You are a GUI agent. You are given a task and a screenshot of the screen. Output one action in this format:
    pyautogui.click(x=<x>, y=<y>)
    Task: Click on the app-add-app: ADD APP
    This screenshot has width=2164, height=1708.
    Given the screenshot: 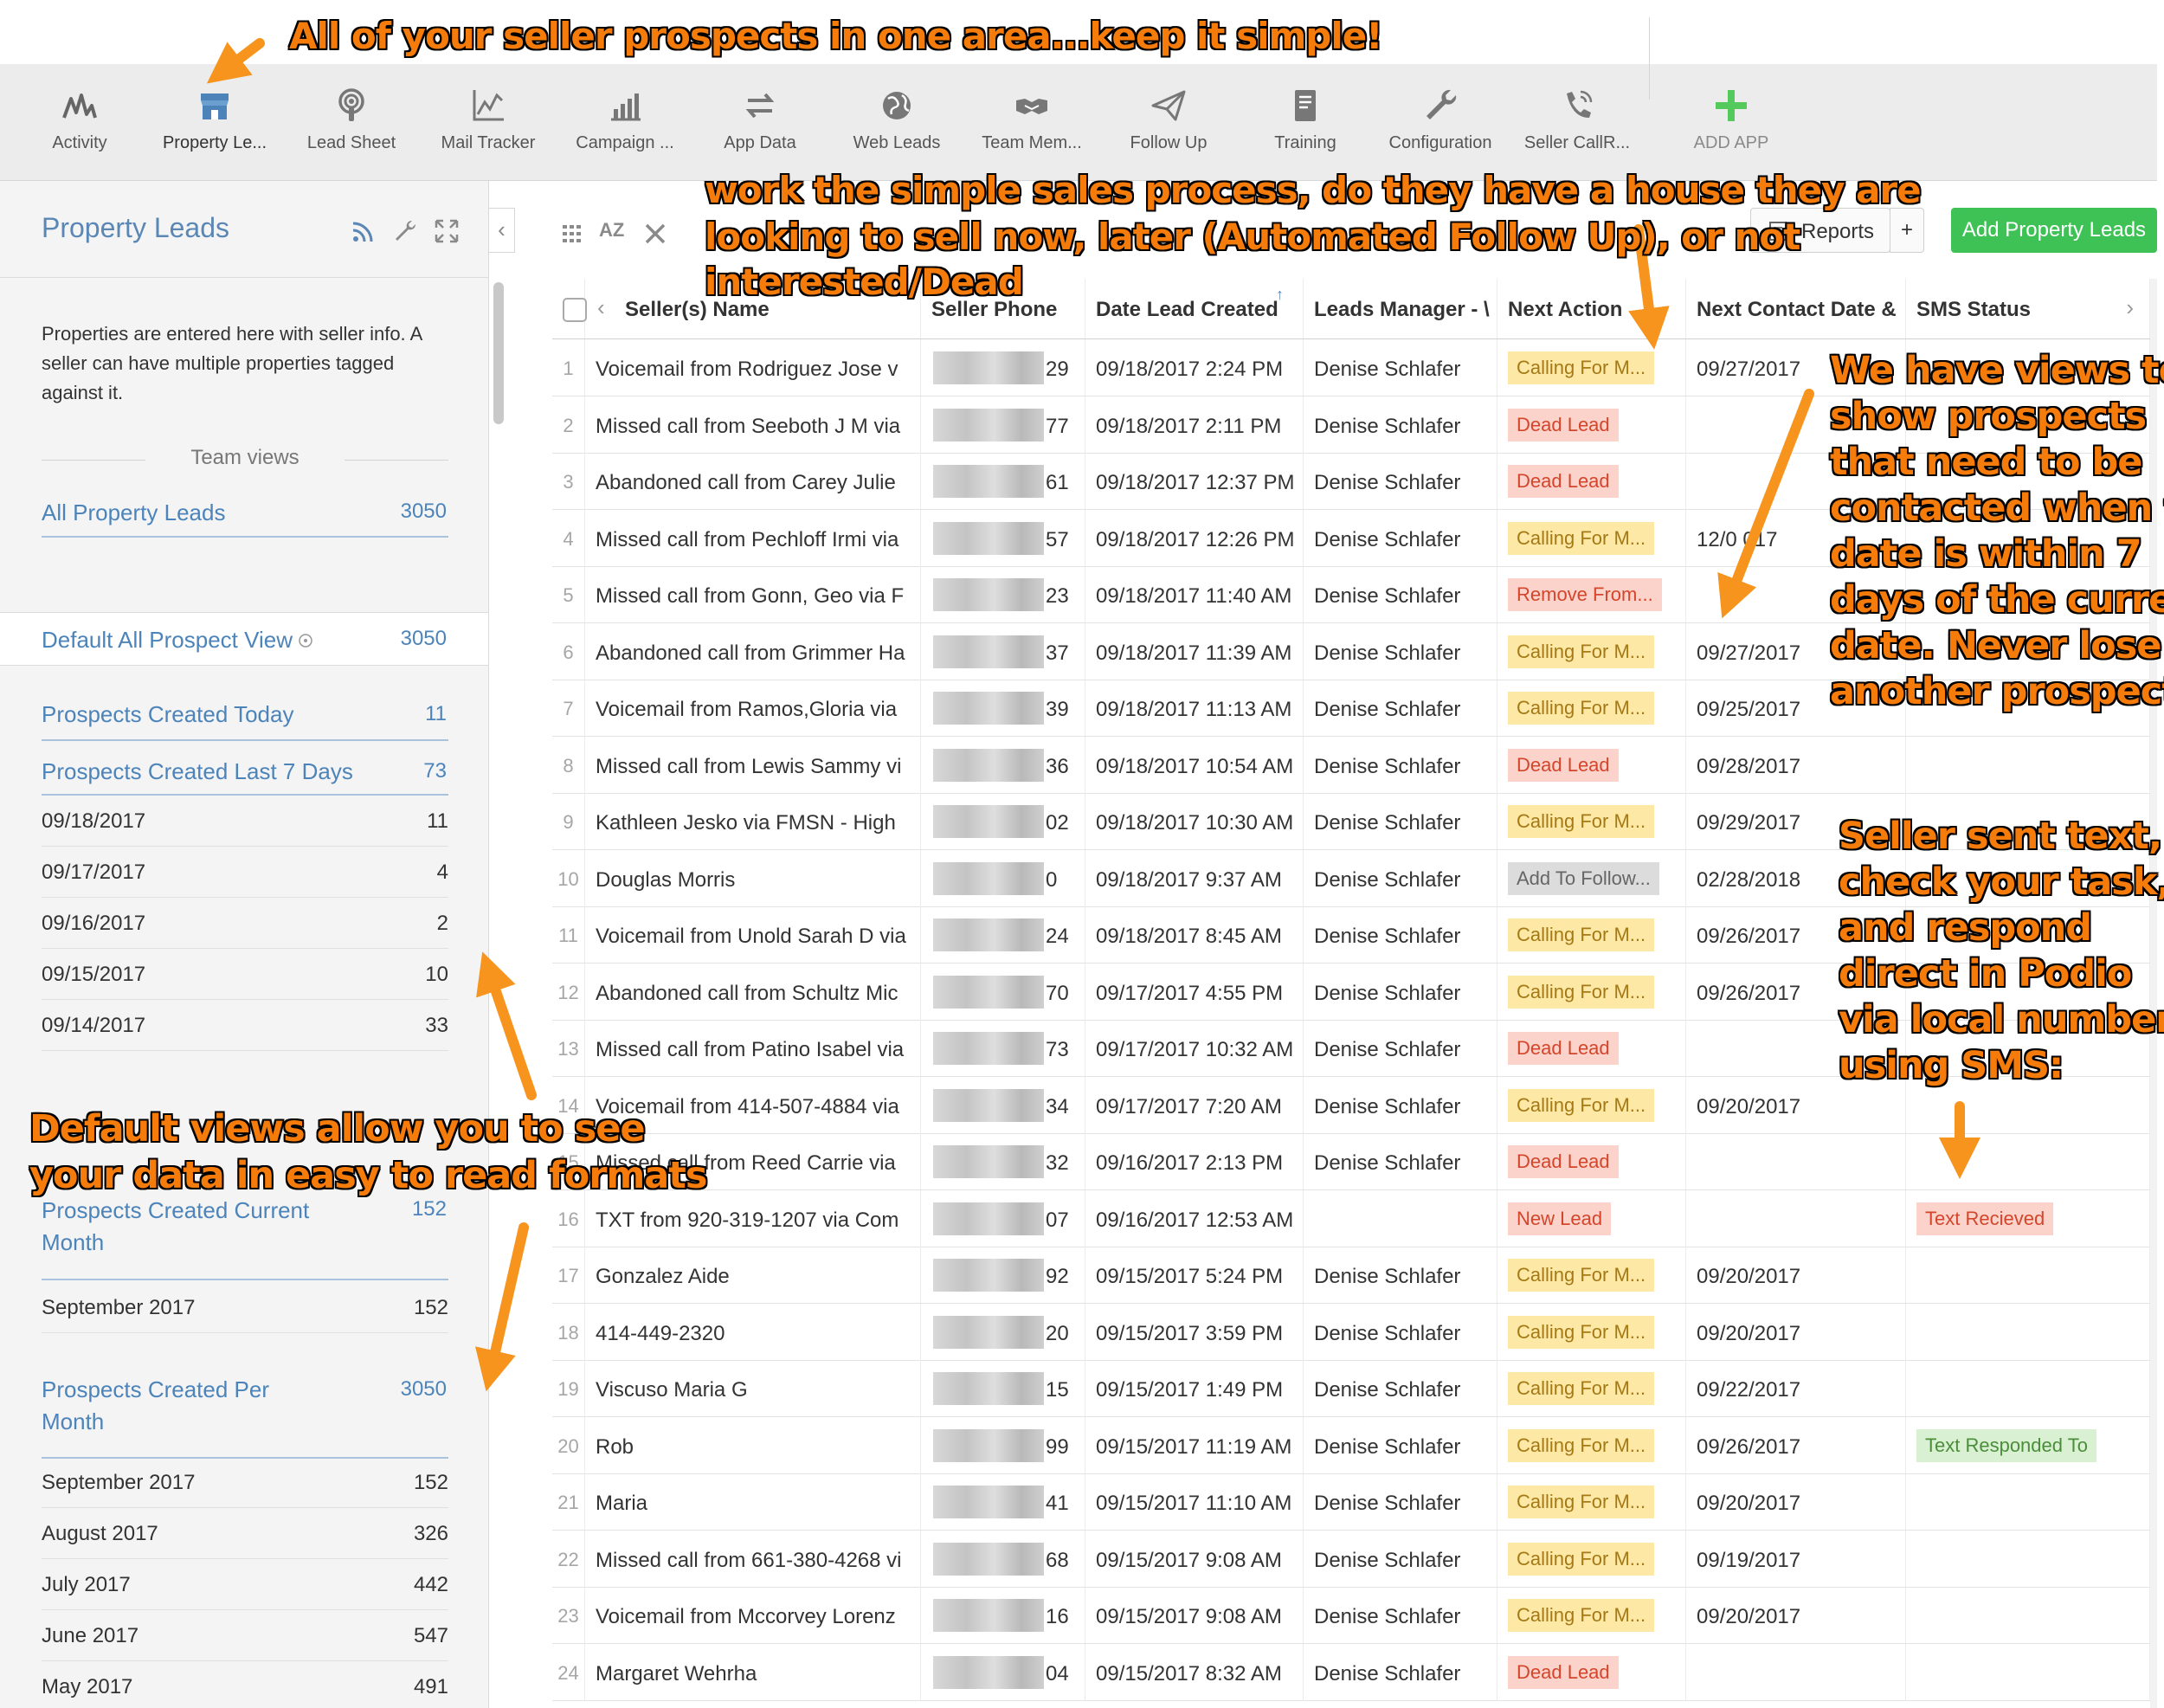 What is the action you would take?
    pyautogui.click(x=1731, y=123)
    